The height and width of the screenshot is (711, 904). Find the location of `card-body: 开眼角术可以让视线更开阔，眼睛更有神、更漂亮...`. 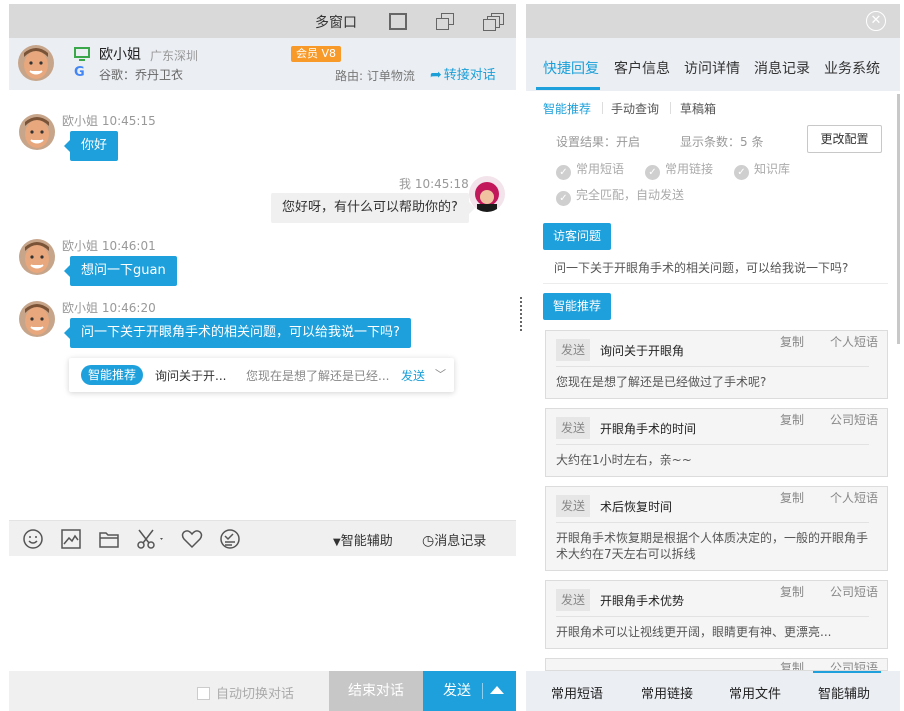

card-body: 开眼角术可以让视线更开阔，眼睛更有神、更漂亮... is located at coordinates (694, 632).